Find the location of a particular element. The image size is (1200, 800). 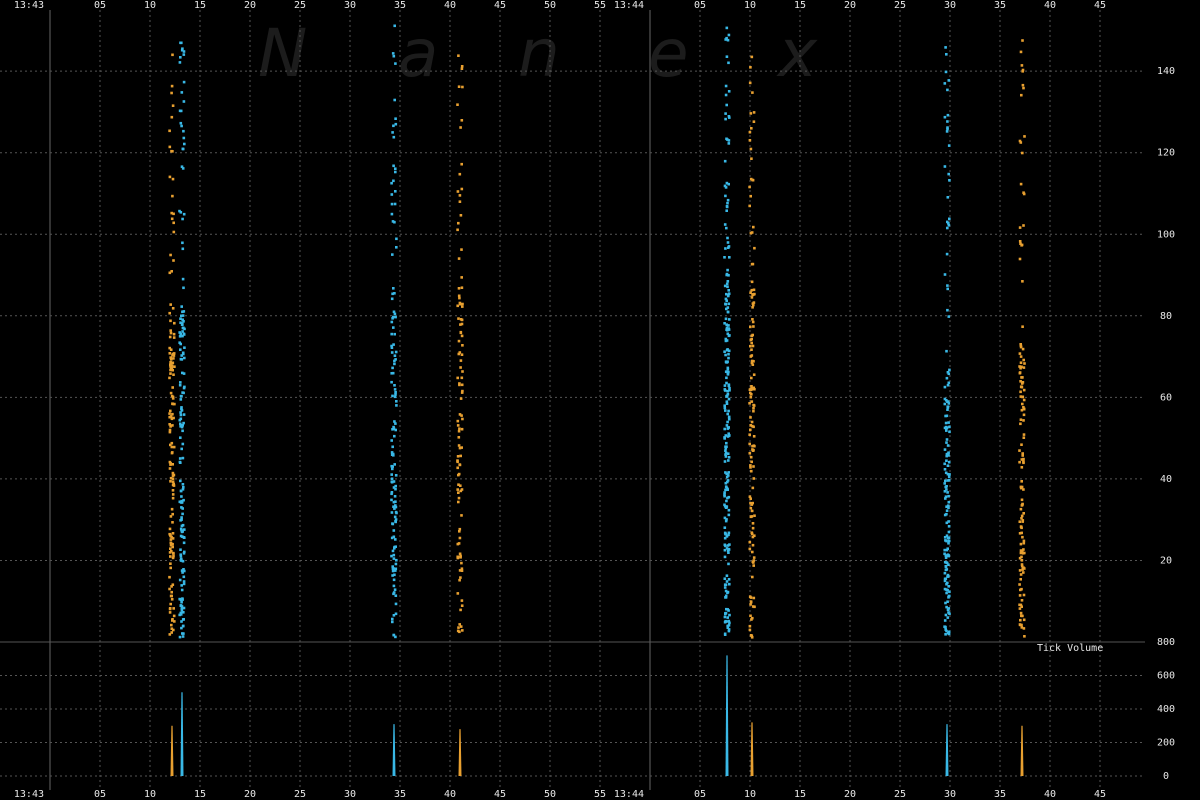

watermark-letter: x is located at coordinates (797, 53).